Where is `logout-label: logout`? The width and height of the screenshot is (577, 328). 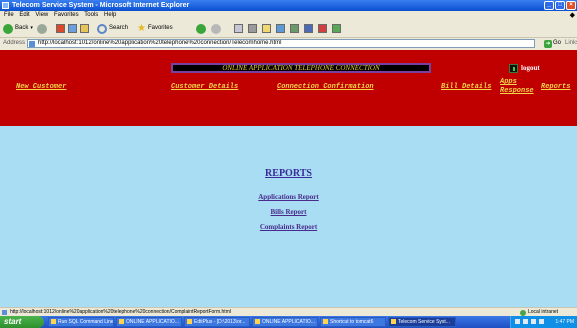 logout-label: logout is located at coordinates (530, 68).